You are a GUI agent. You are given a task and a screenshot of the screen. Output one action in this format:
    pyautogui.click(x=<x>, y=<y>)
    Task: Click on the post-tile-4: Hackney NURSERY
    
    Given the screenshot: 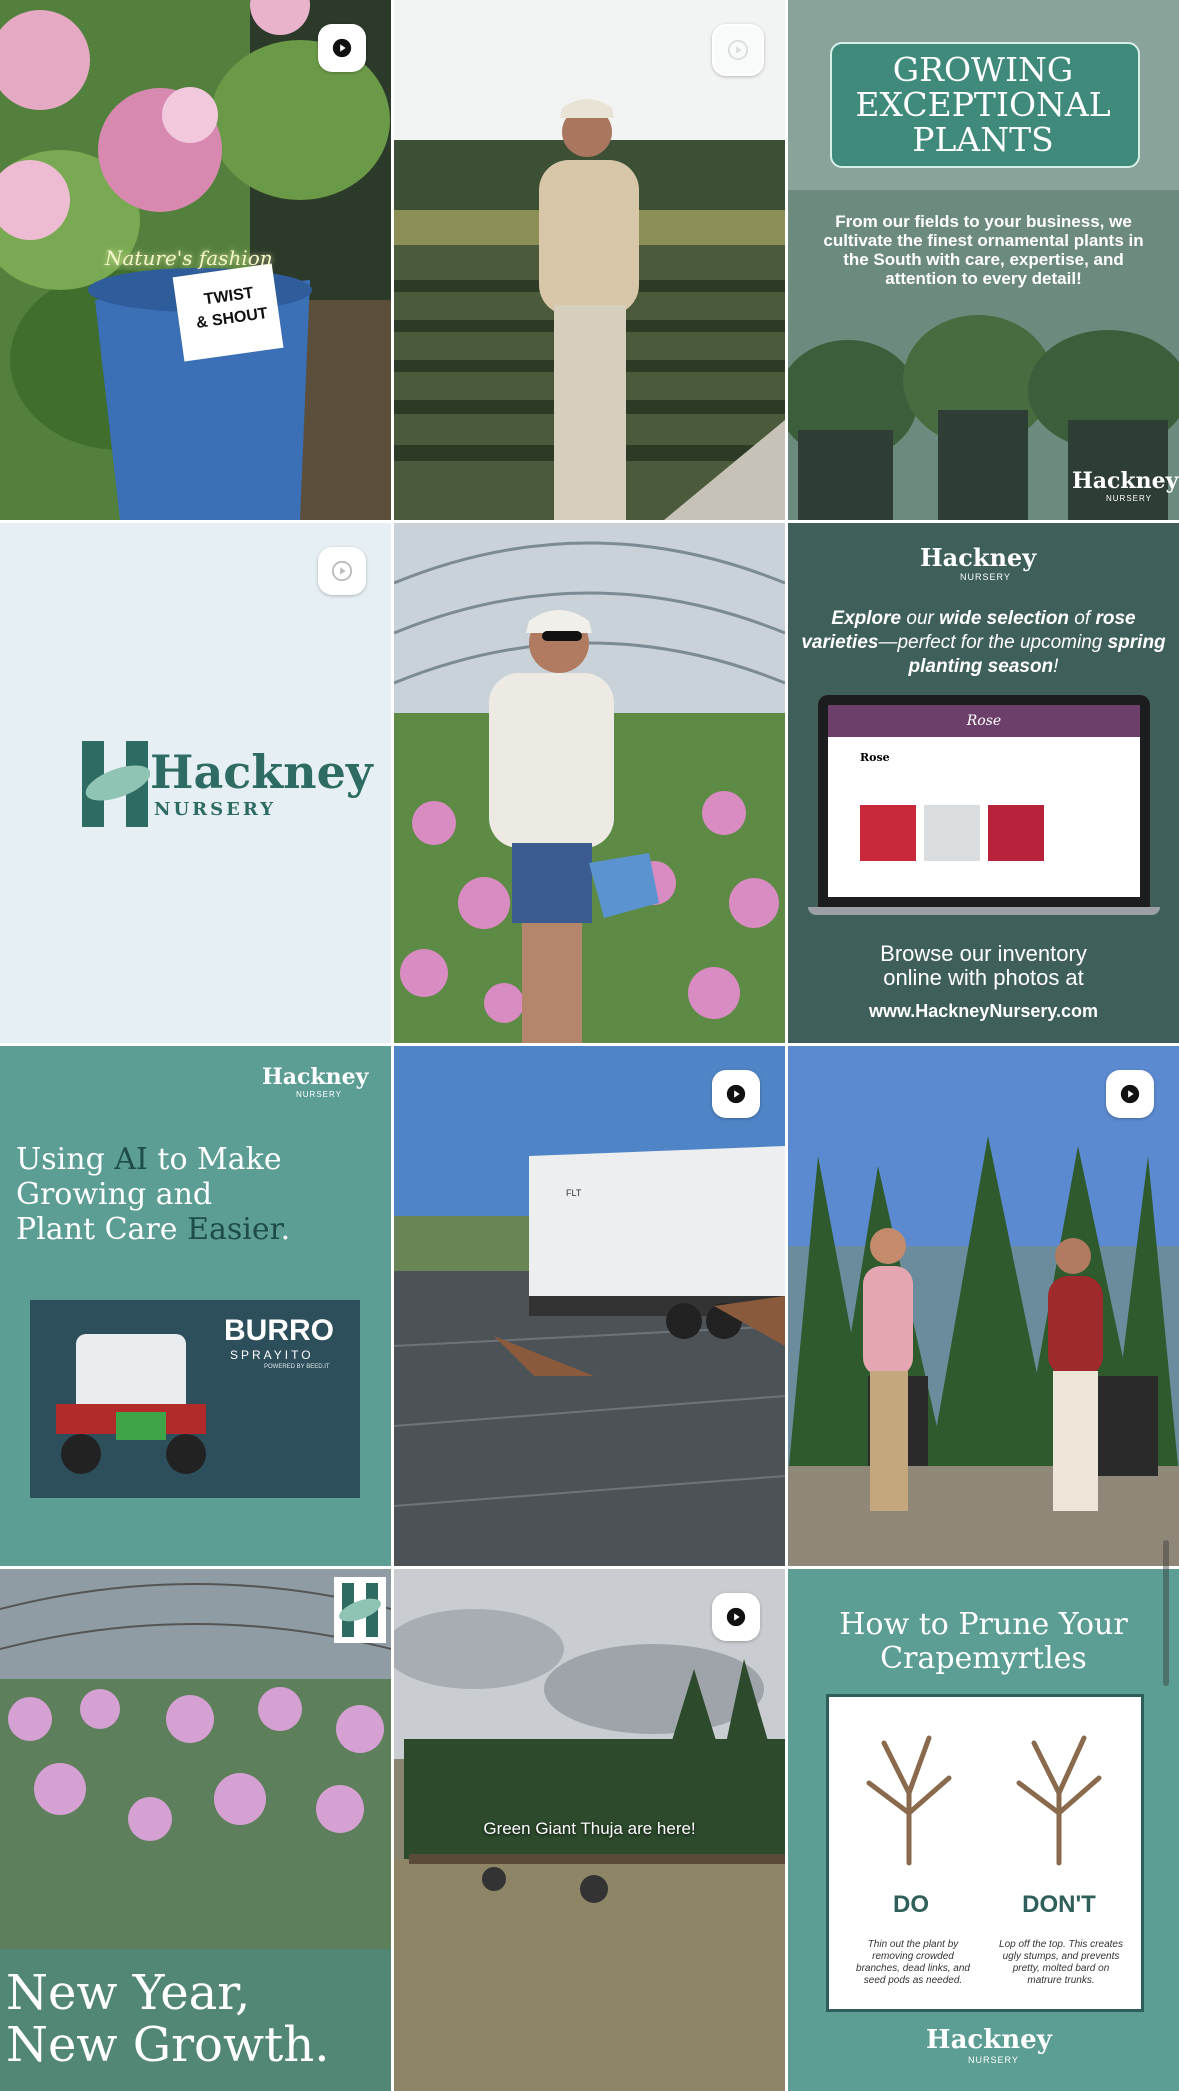 What is the action you would take?
    pyautogui.click(x=195, y=783)
    